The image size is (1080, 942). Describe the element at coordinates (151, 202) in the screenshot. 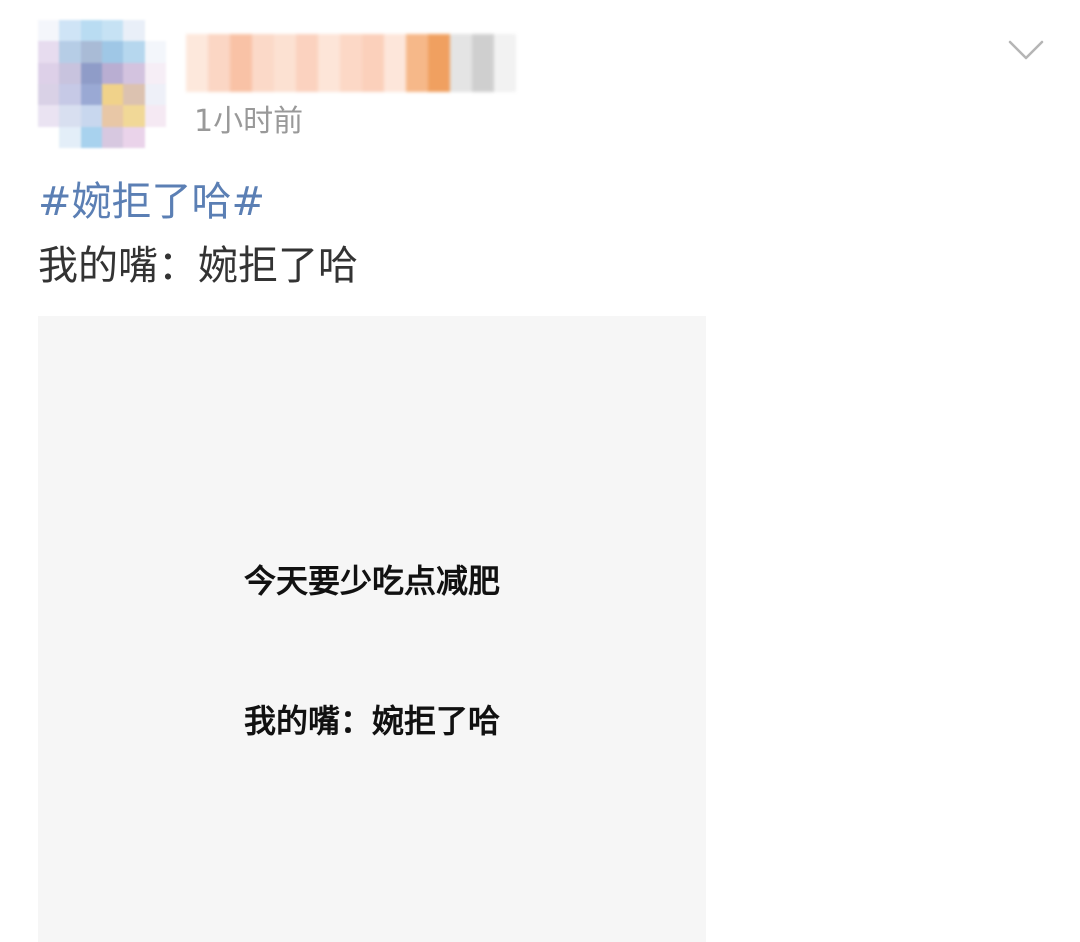

I see `hashtag-link: #婉拒了哈#` at that location.